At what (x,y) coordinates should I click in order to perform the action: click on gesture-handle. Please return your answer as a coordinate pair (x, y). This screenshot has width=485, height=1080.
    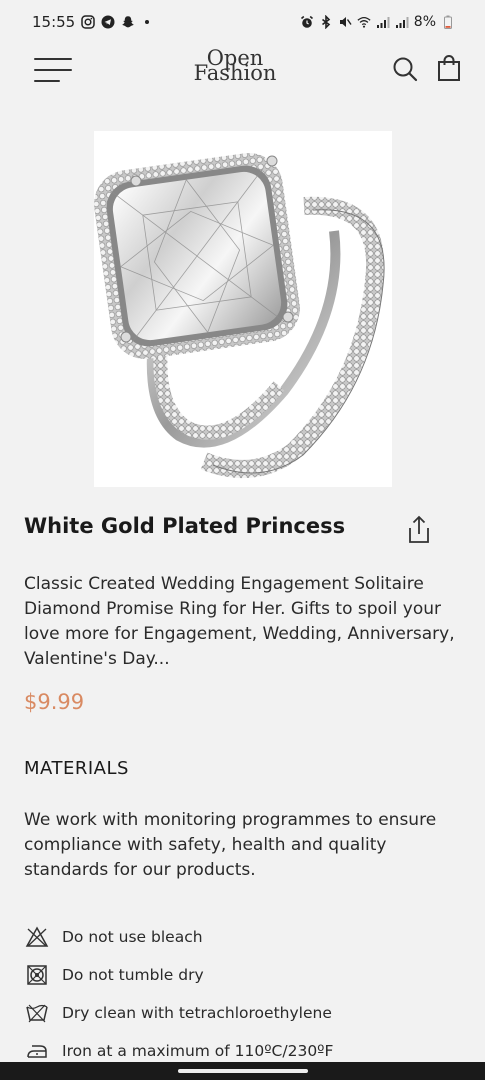
    Looking at the image, I should click on (243, 1071).